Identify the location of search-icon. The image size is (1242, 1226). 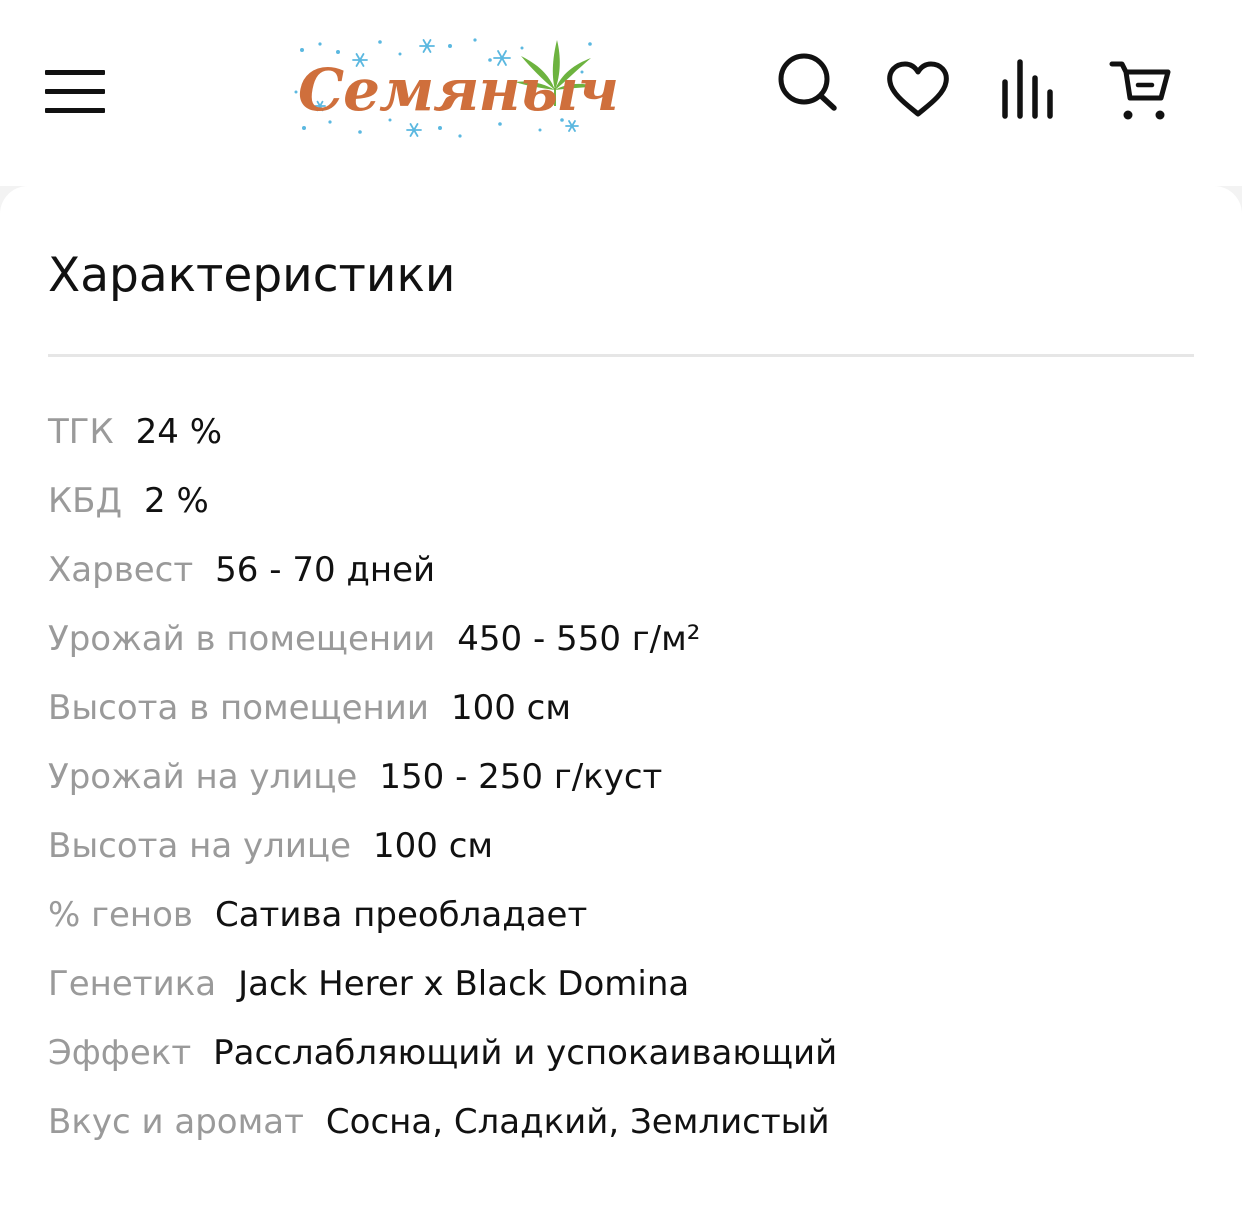
(808, 82).